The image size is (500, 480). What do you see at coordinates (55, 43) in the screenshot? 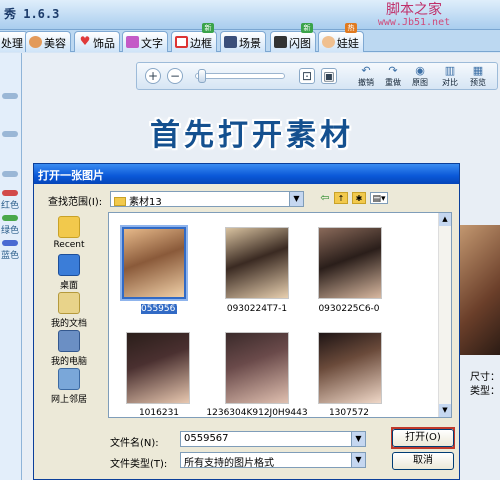
I see `tab-label: 美容` at bounding box center [55, 43].